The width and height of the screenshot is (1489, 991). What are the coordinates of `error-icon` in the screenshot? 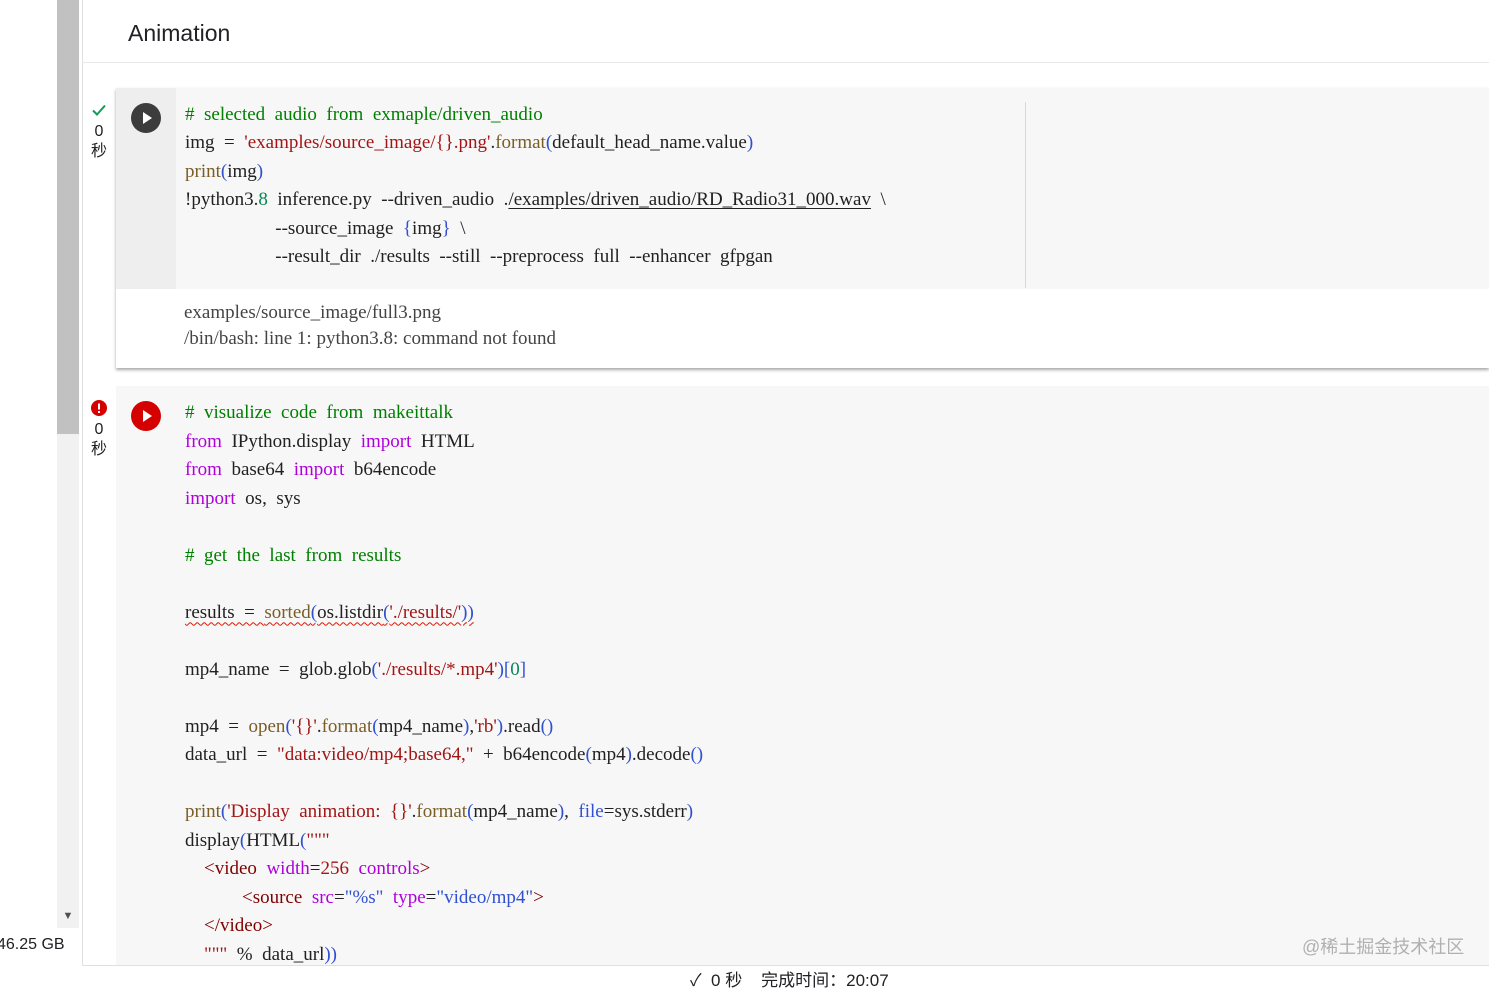 It's located at (99, 410).